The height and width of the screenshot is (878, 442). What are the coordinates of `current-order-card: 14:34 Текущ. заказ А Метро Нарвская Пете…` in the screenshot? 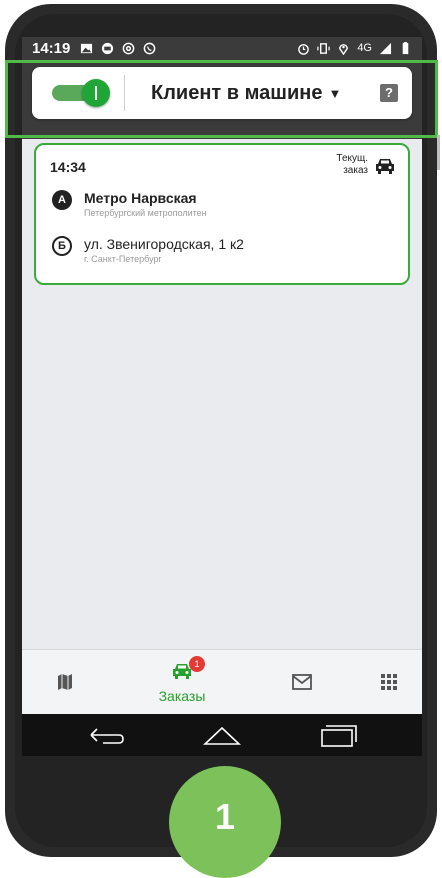 It's located at (222, 214).